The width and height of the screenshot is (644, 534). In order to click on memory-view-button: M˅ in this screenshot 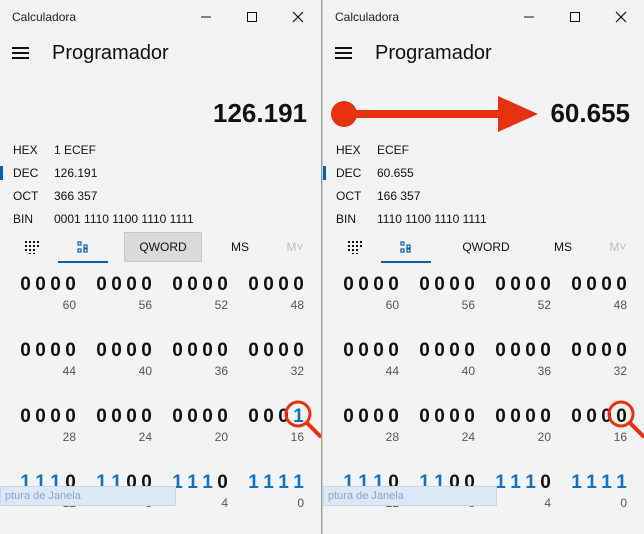, I will do `click(618, 247)`.